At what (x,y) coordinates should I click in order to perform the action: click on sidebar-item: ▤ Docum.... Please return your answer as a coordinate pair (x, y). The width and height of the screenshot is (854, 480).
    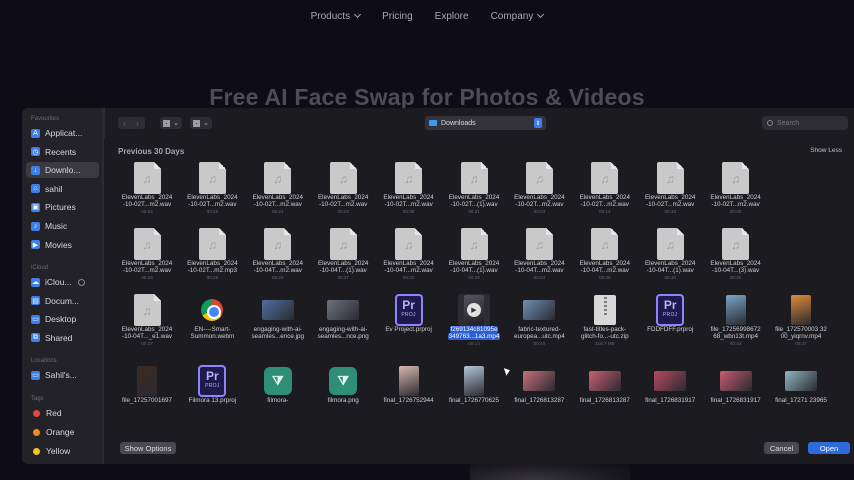
    Looking at the image, I should click on (62, 301).